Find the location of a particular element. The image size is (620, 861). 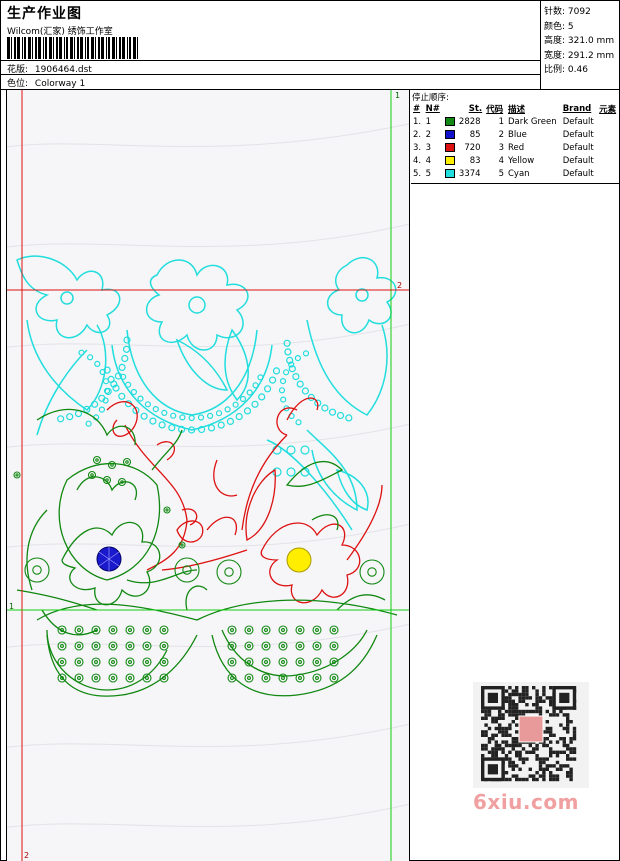

stitch-count: 3374 is located at coordinates (469, 173).